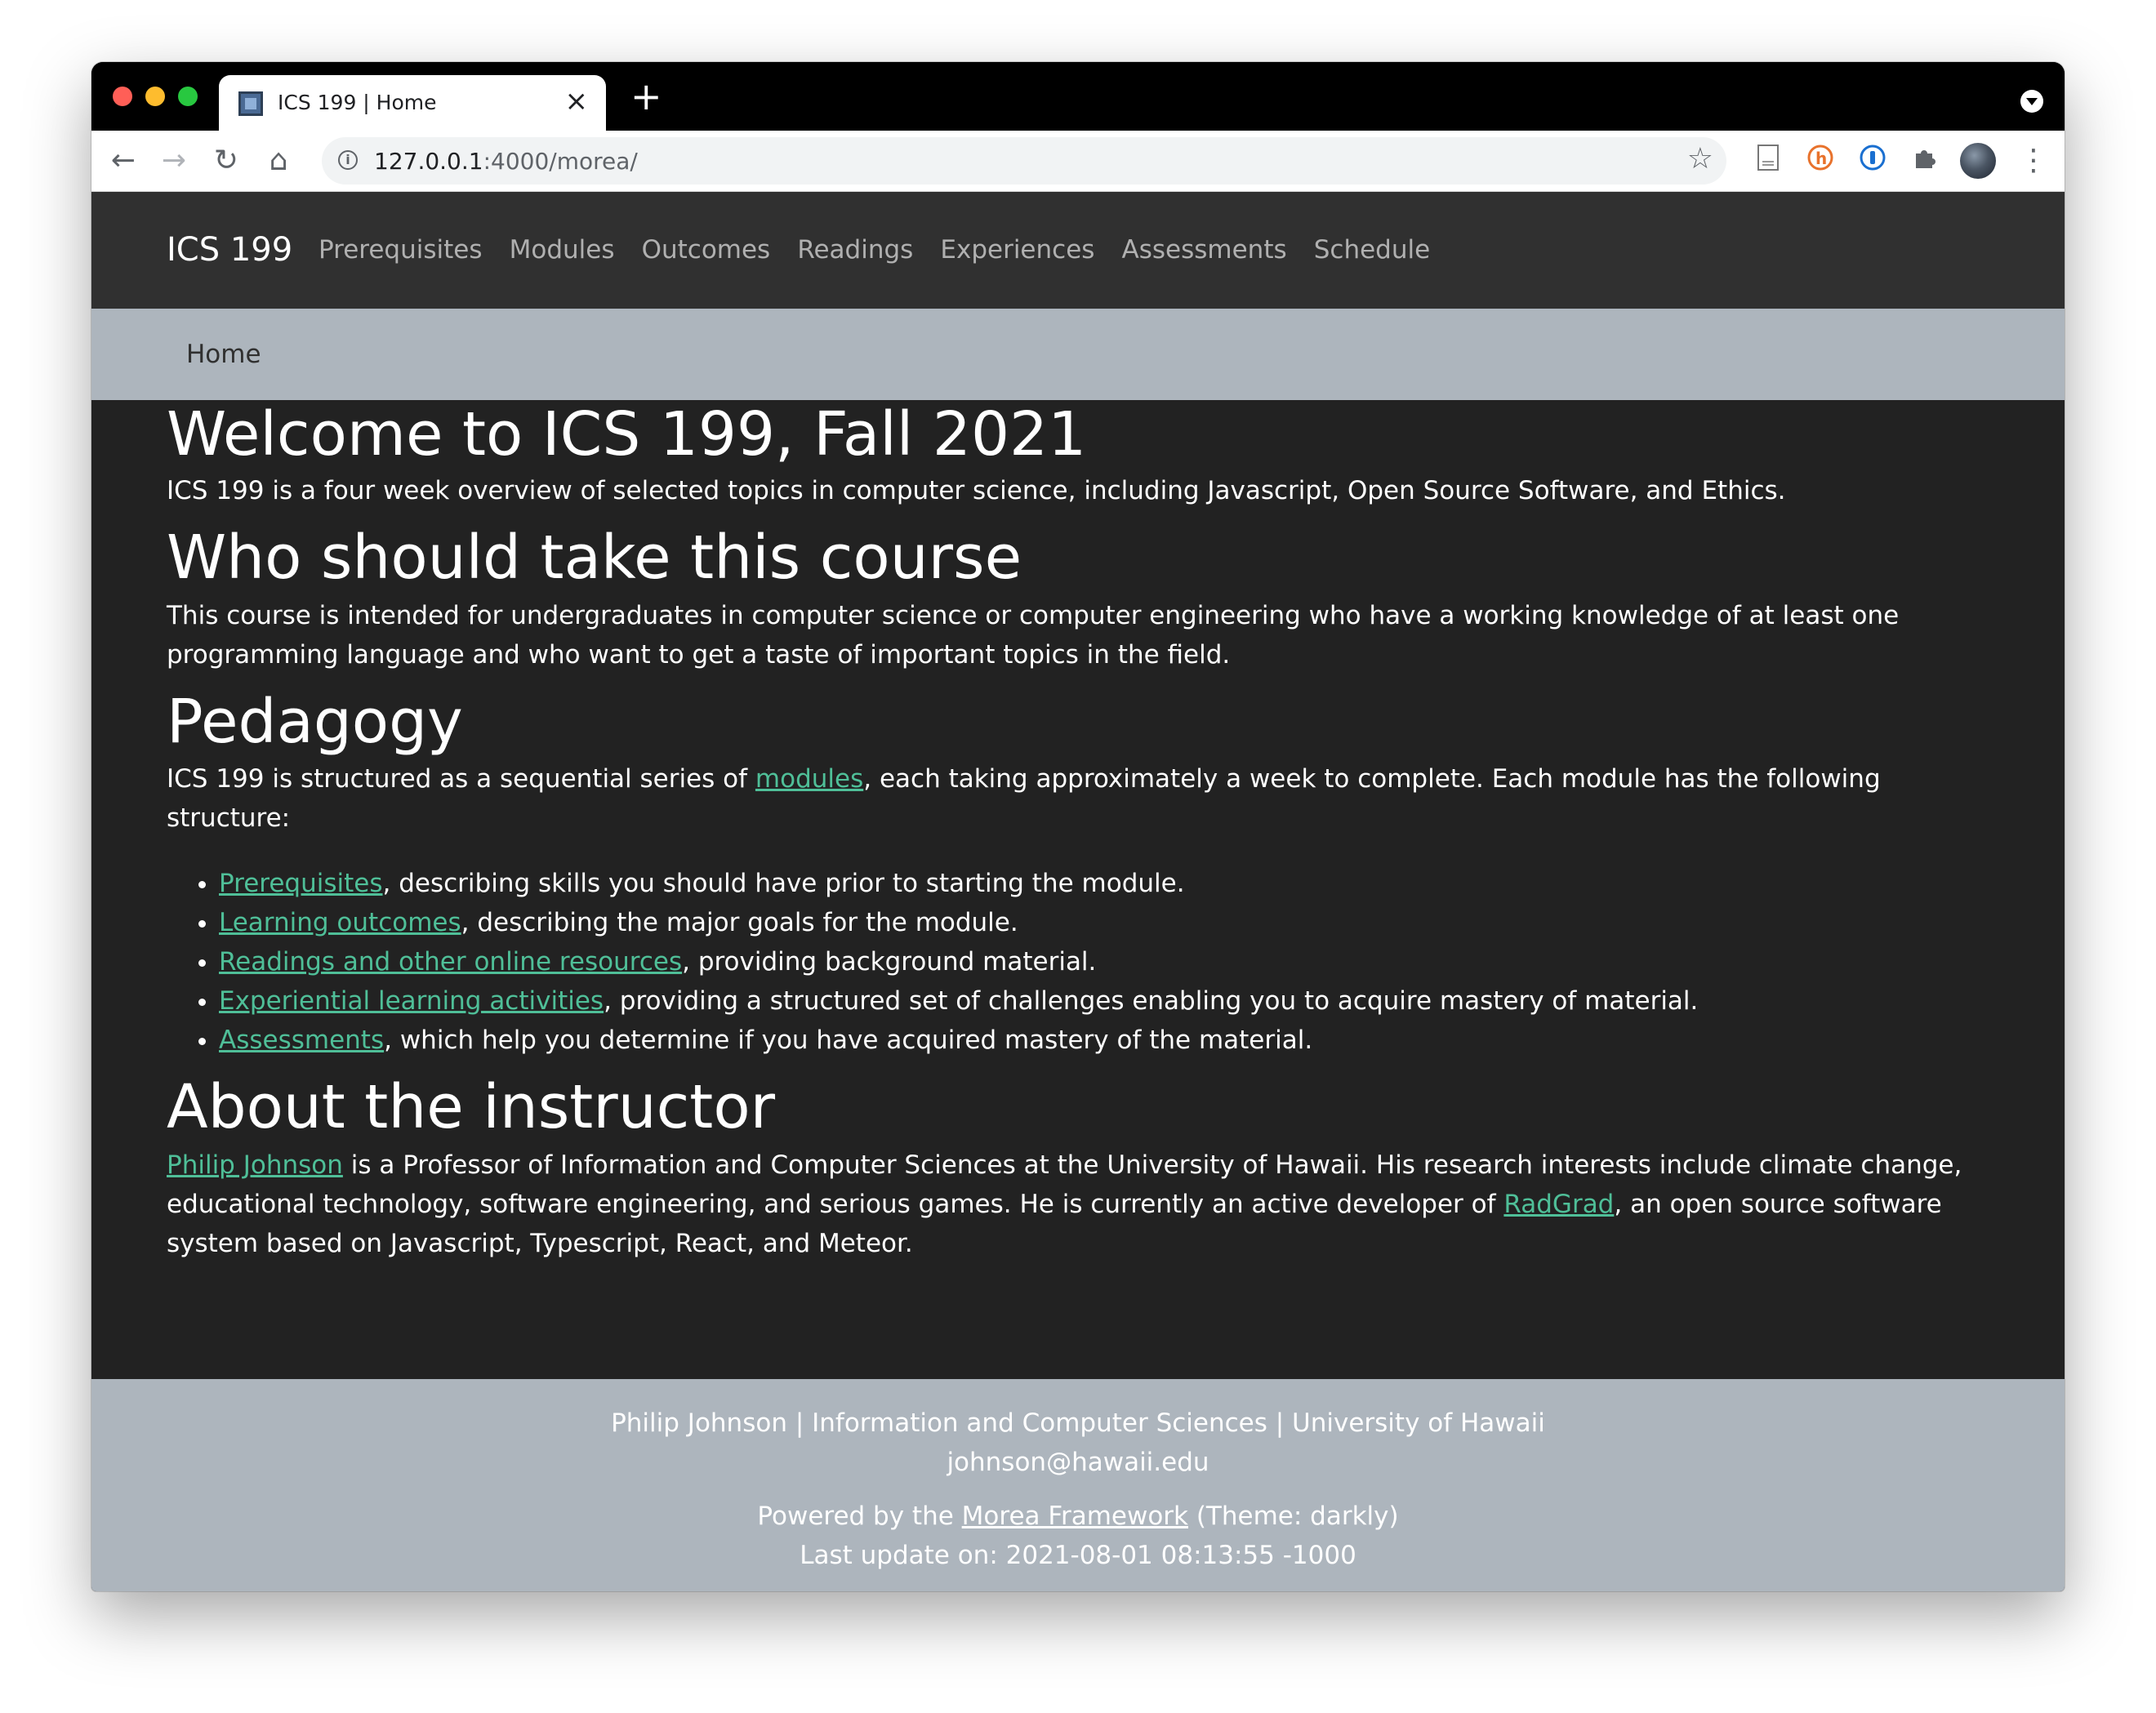  I want to click on nav-link-schedule: Schedule, so click(1372, 250).